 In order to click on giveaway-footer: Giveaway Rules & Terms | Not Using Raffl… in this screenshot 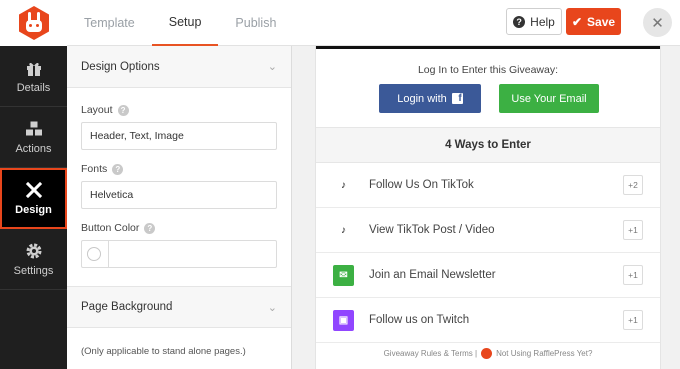, I will do `click(488, 353)`.